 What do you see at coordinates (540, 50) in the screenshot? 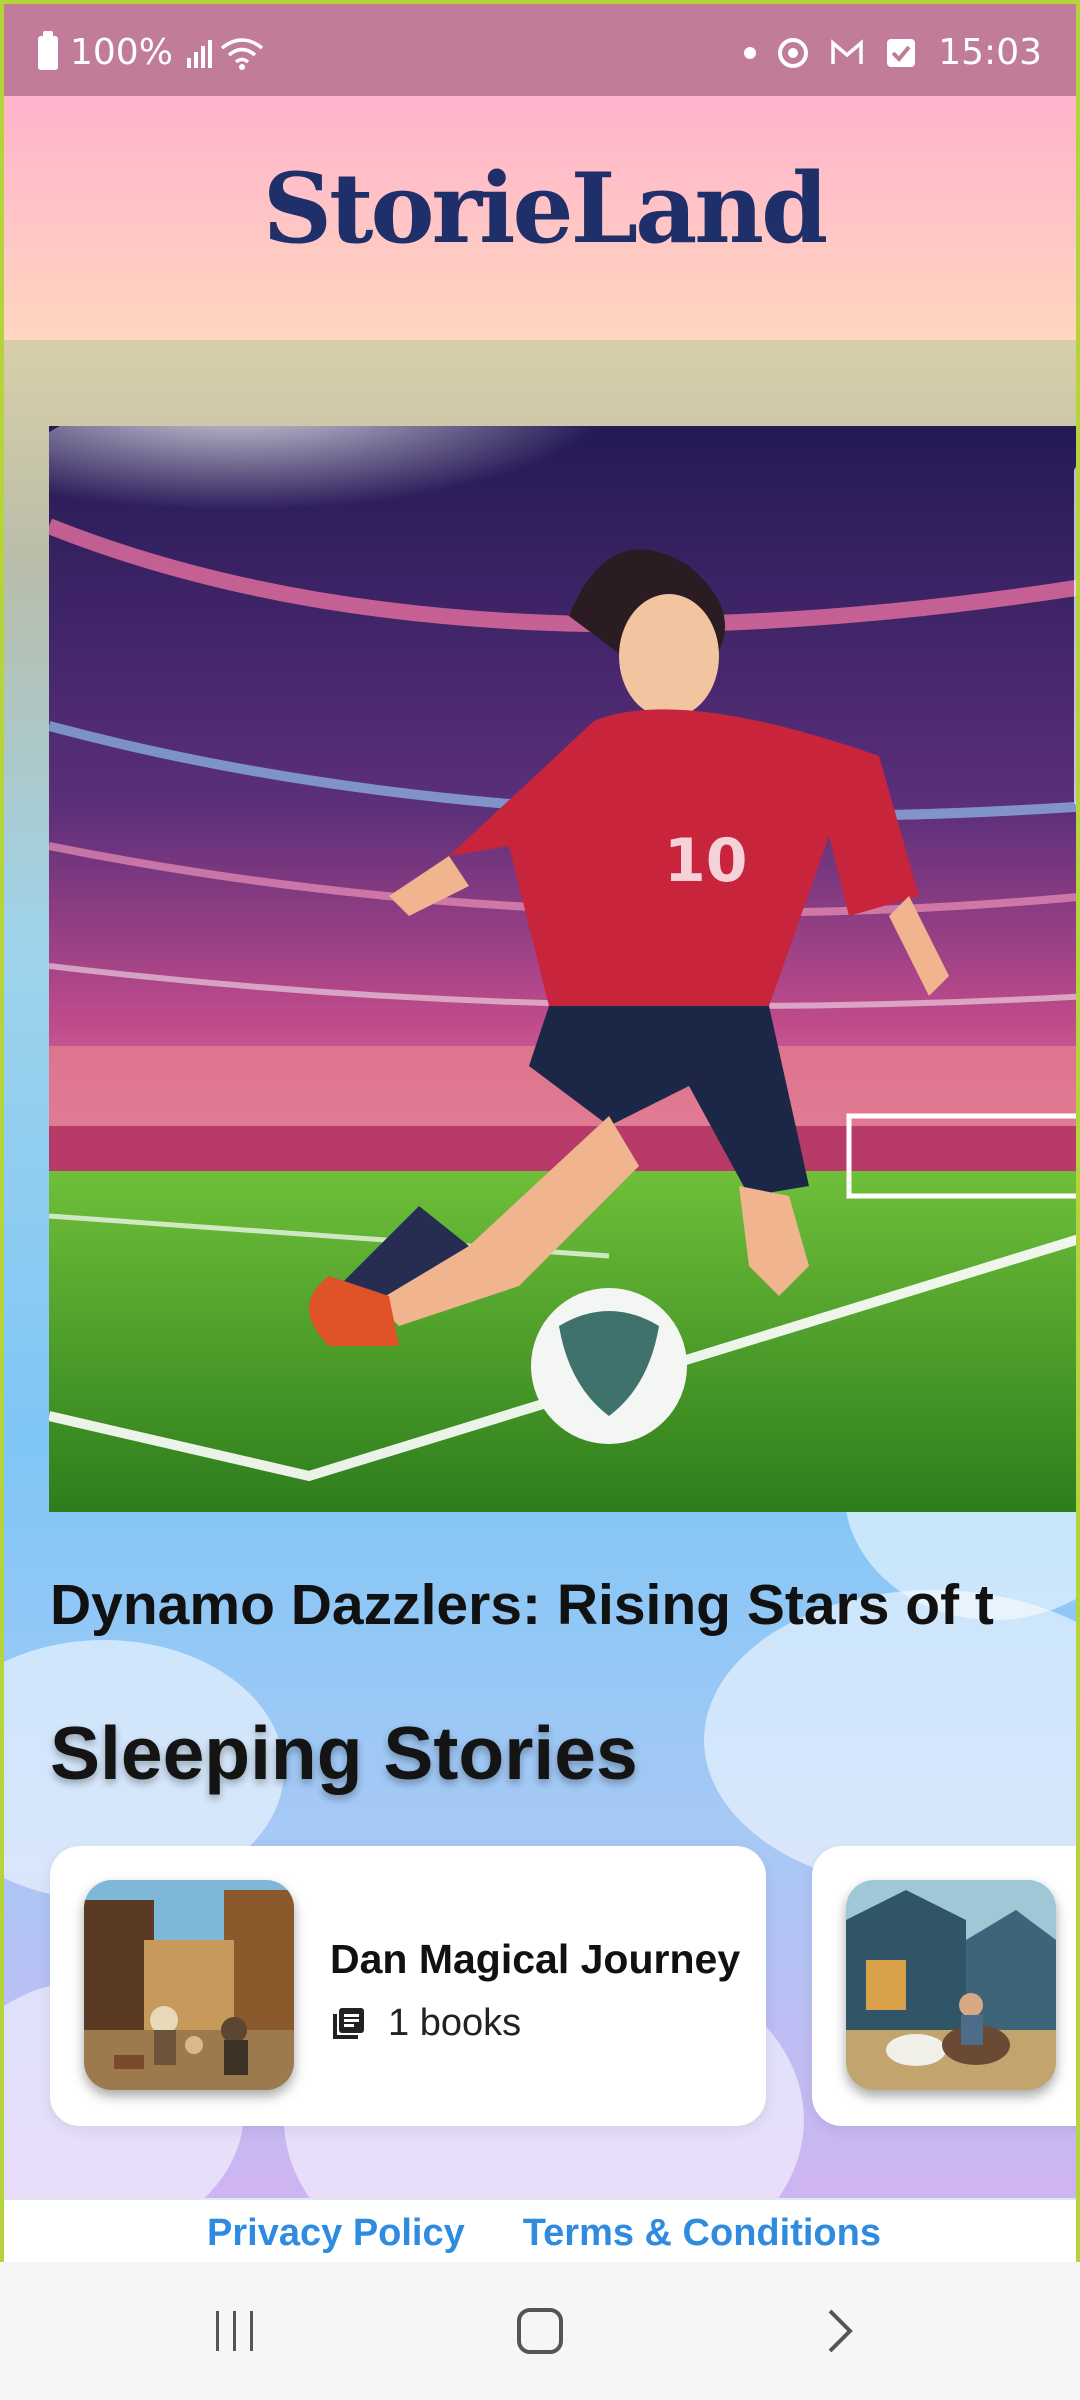
I see `status-bar: 100% 15:03` at bounding box center [540, 50].